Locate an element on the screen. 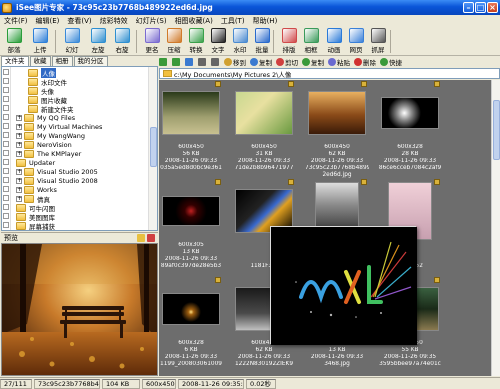 This screenshot has height=389, width=500. maximize-button: □ is located at coordinates (480, 7).